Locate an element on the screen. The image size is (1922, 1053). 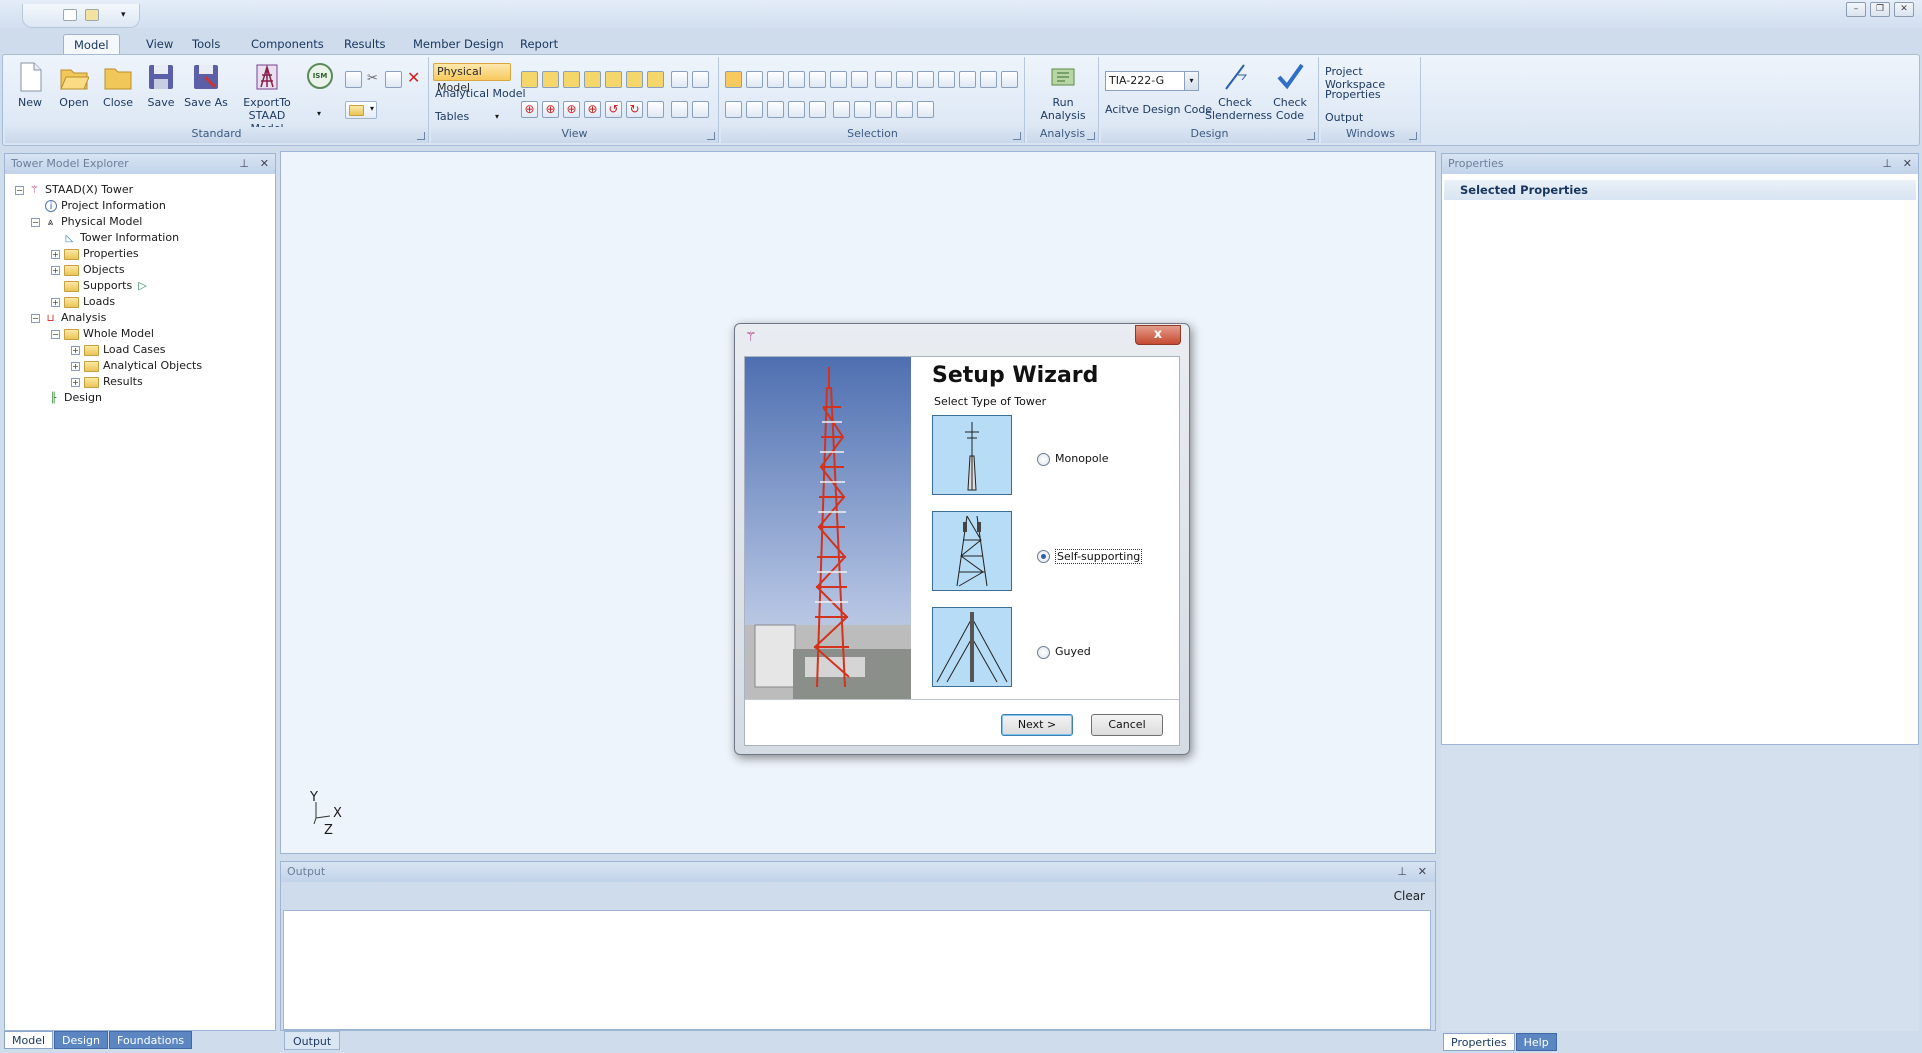
view-back-icon is located at coordinates (571, 79).